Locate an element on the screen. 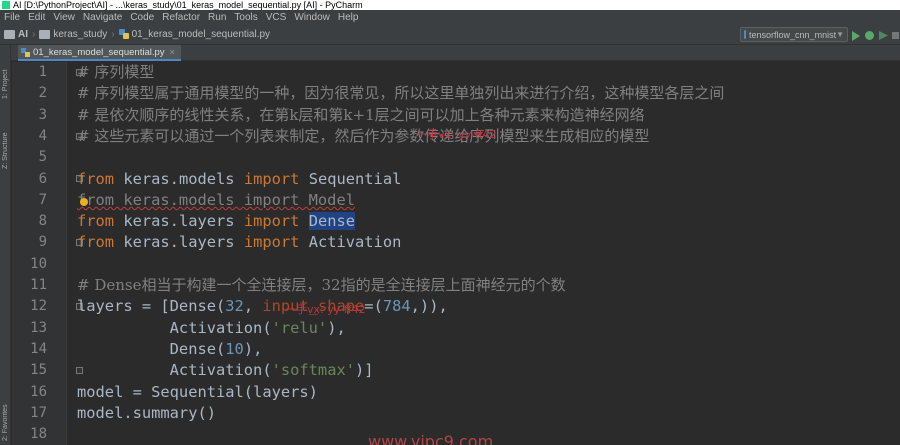 This screenshot has width=900, height=445. run-configuration-name: tensorflow_cnn_mnist is located at coordinates (793, 34).